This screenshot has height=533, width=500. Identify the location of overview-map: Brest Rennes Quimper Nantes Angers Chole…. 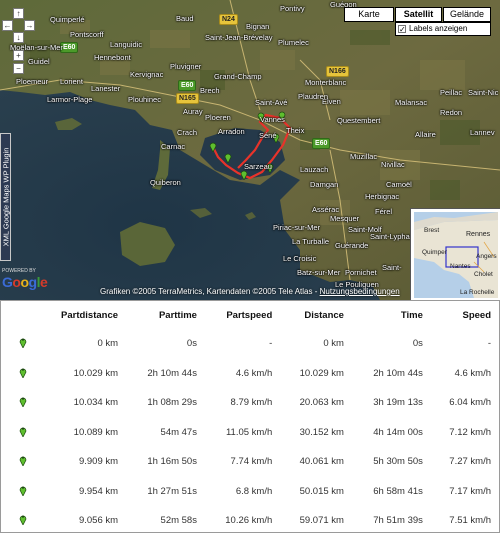
(455, 254).